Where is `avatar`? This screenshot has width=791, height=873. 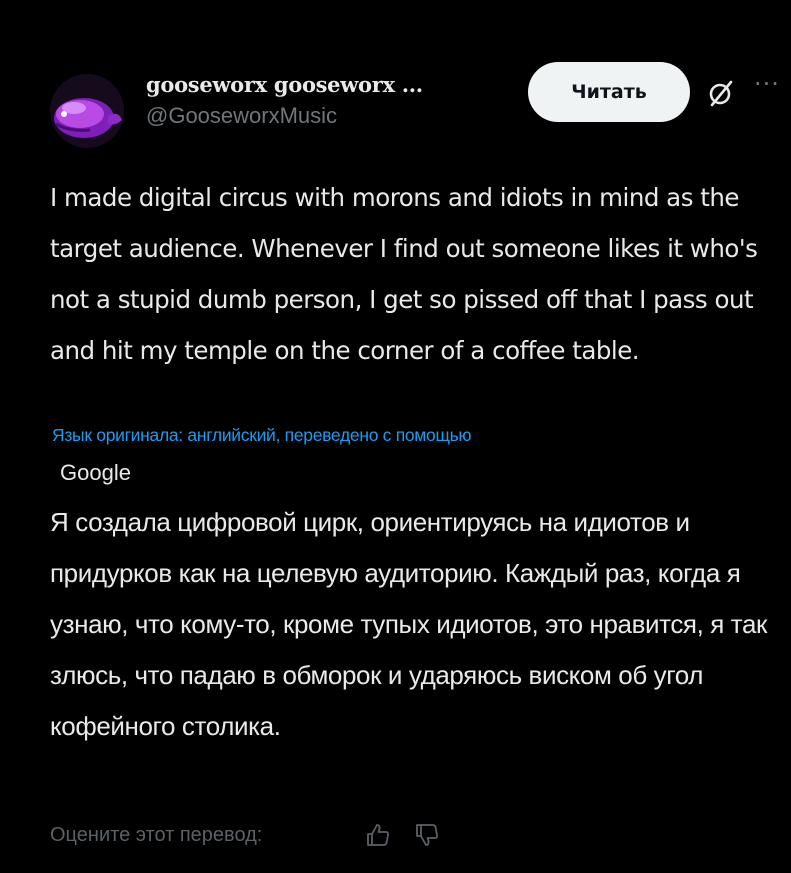 avatar is located at coordinates (87, 111).